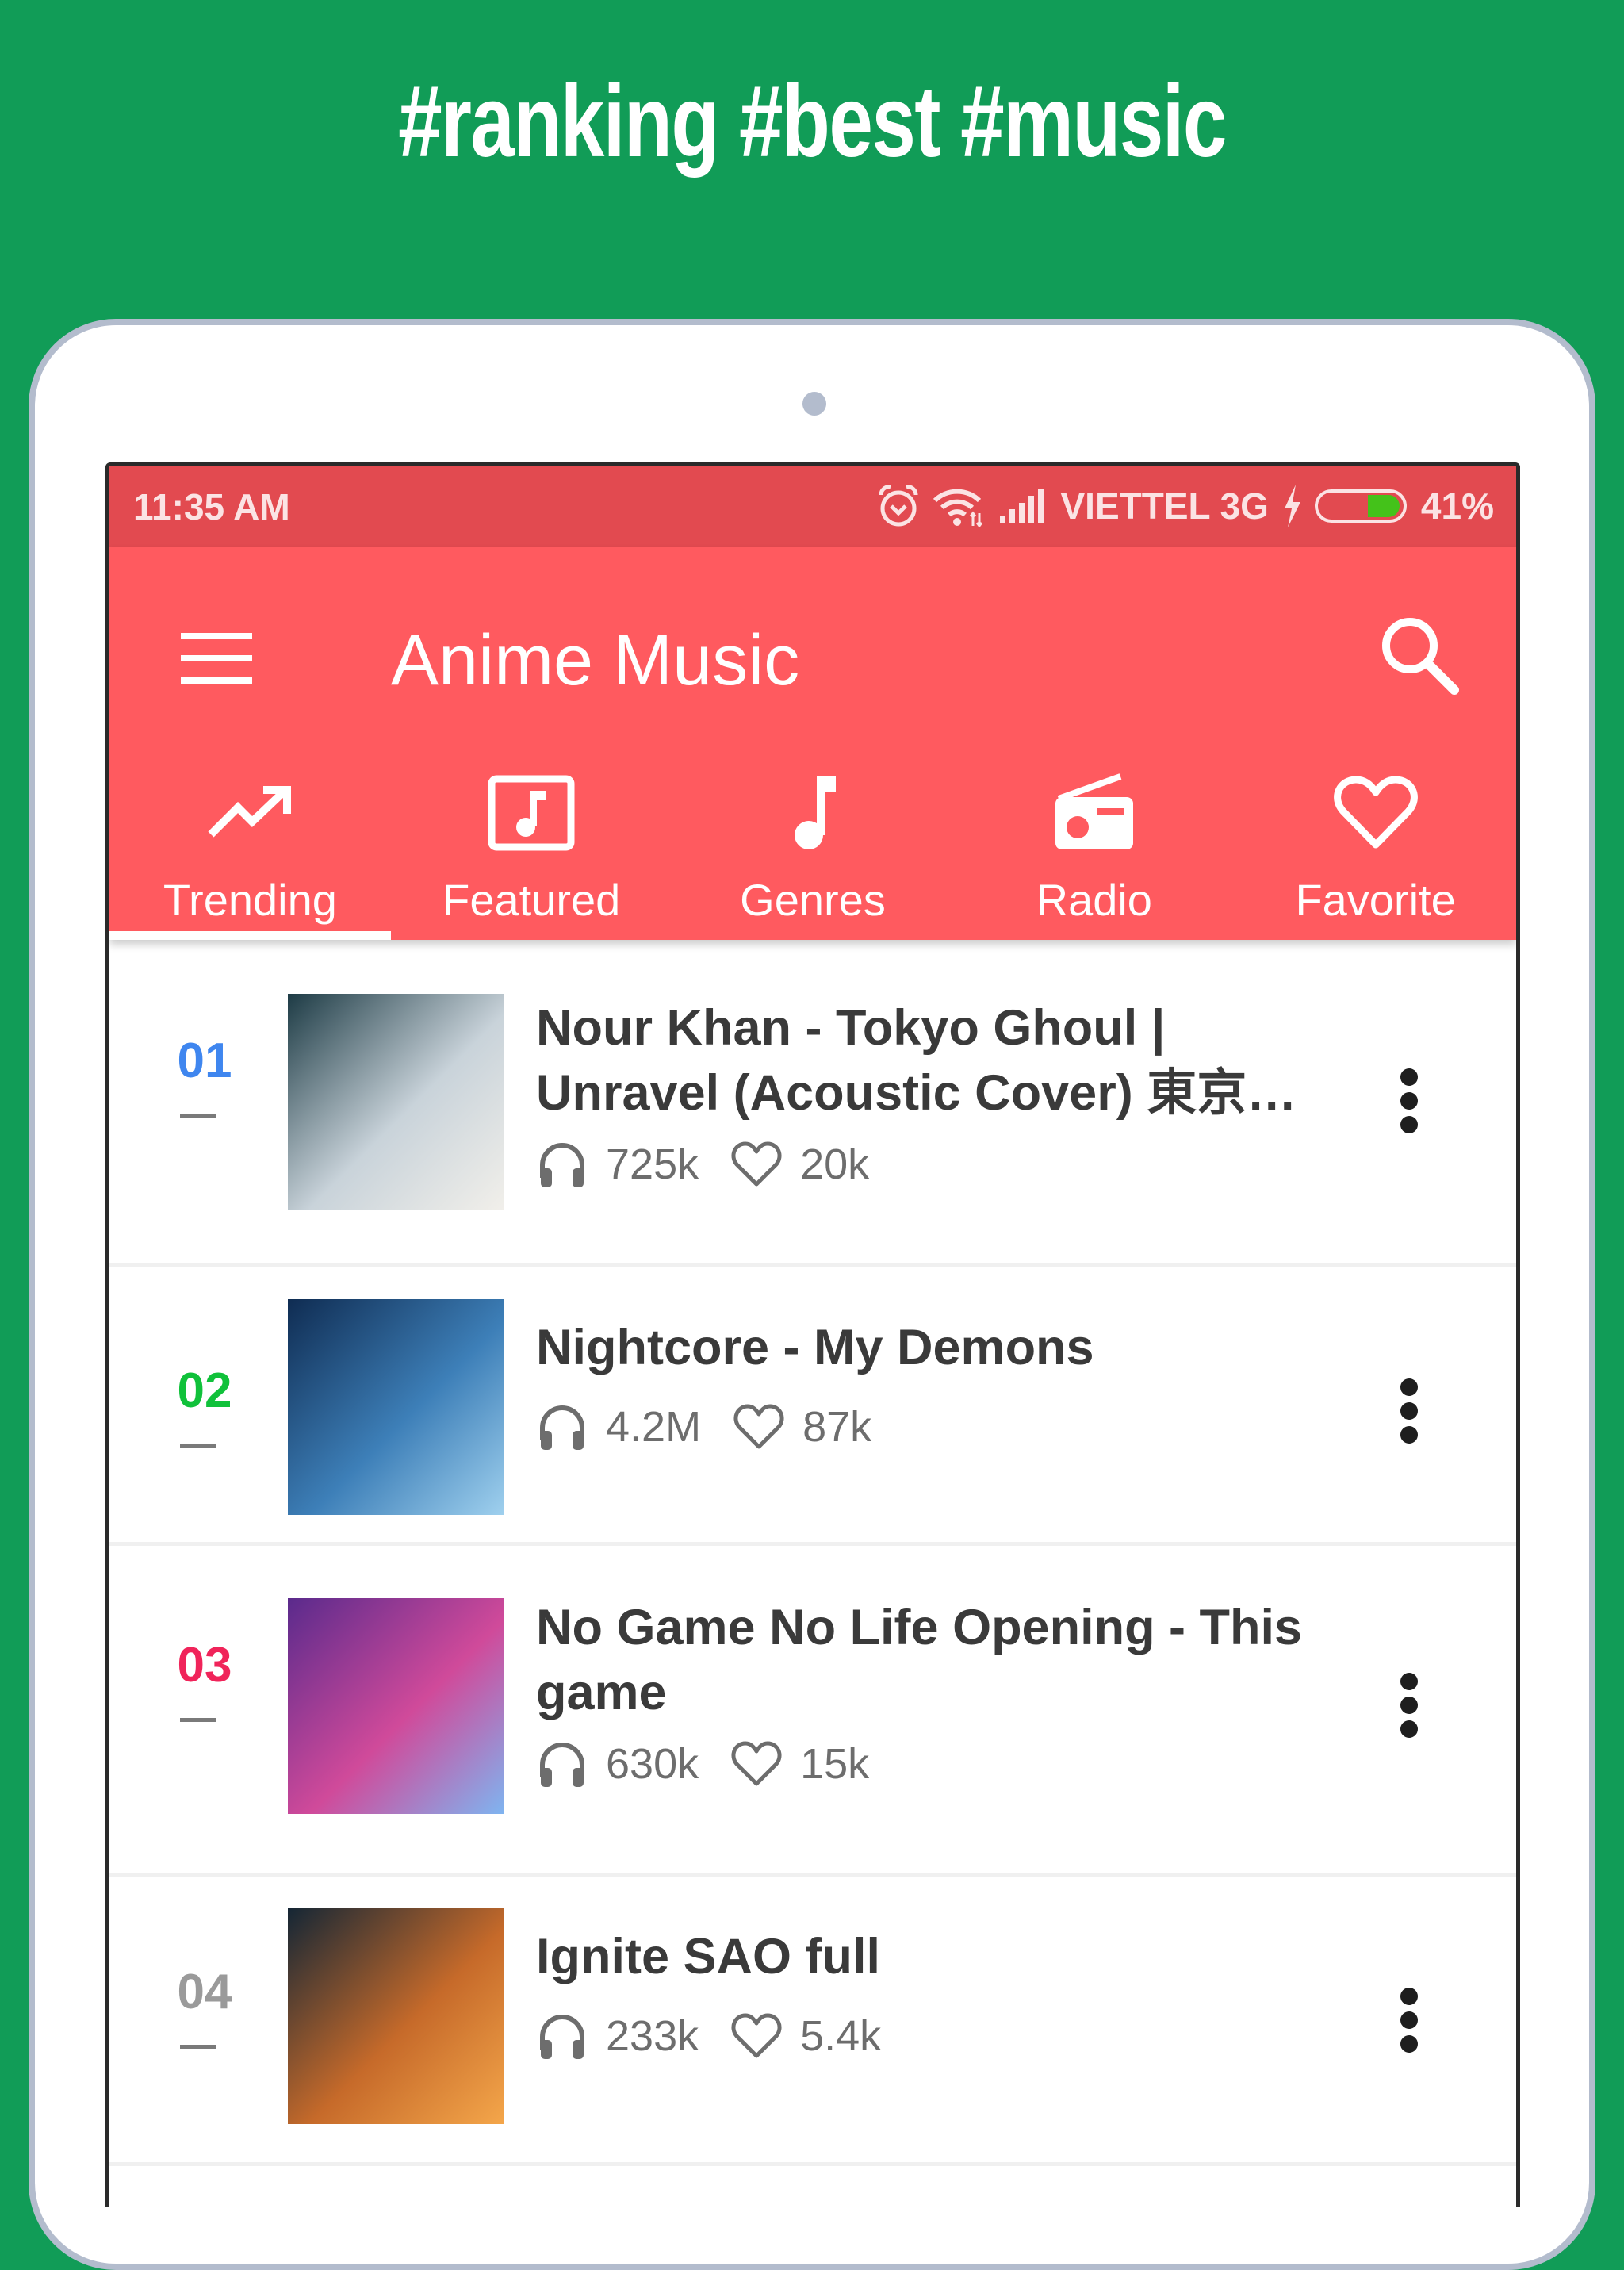 This screenshot has width=1624, height=2270. I want to click on search-button, so click(1418, 654).